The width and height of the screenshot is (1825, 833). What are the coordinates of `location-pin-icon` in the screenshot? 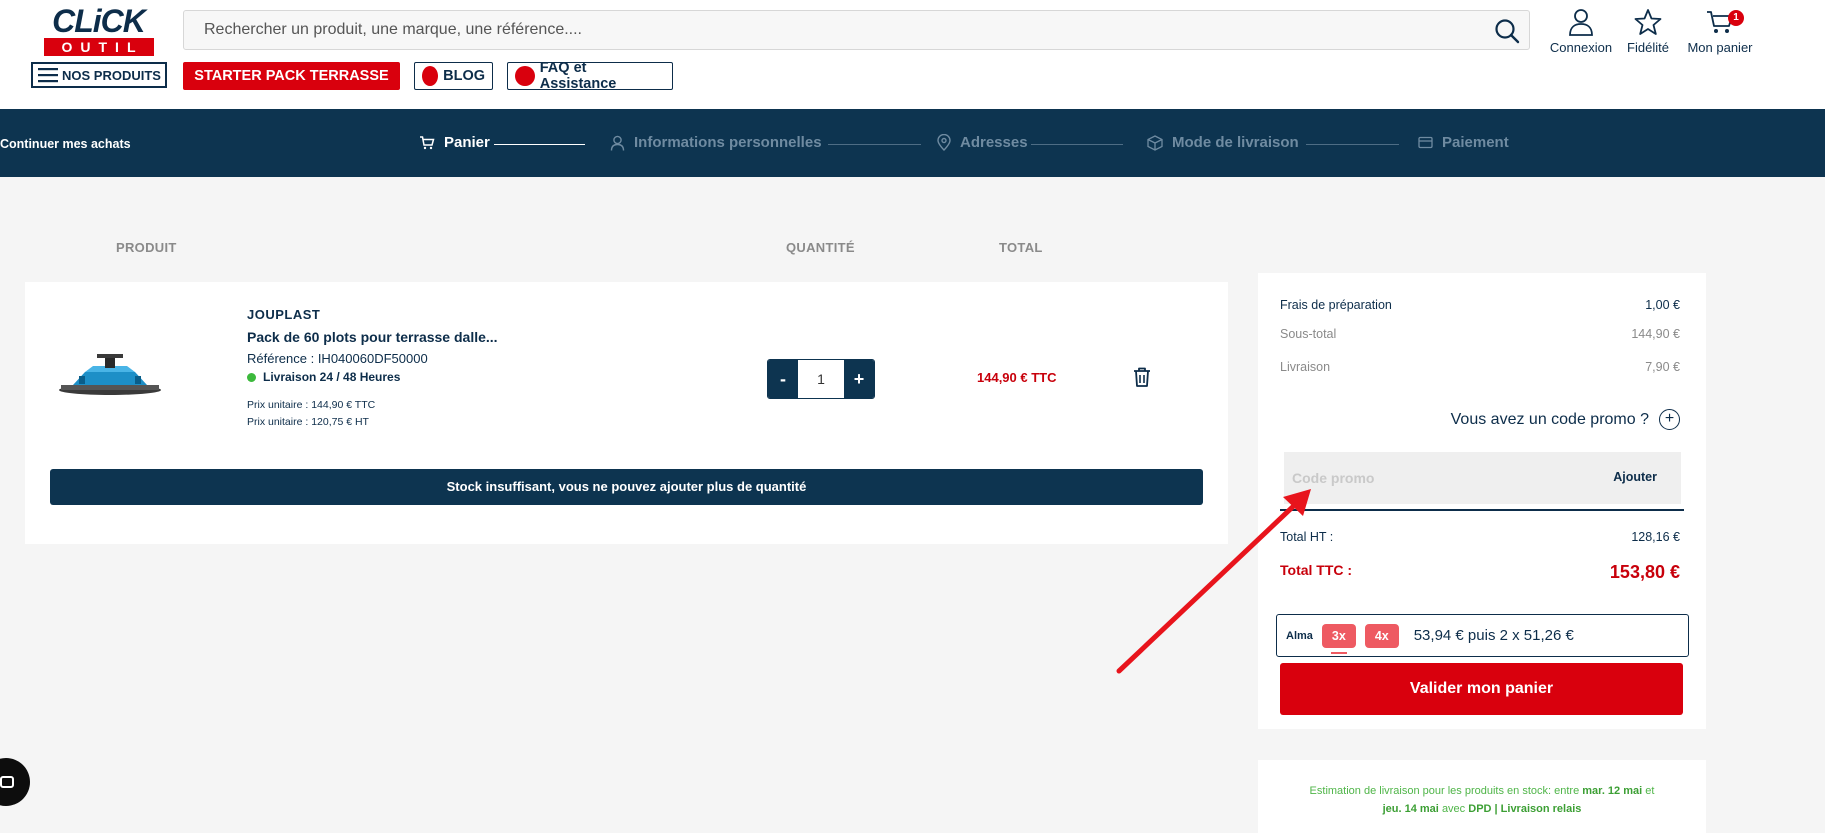 It's located at (944, 142).